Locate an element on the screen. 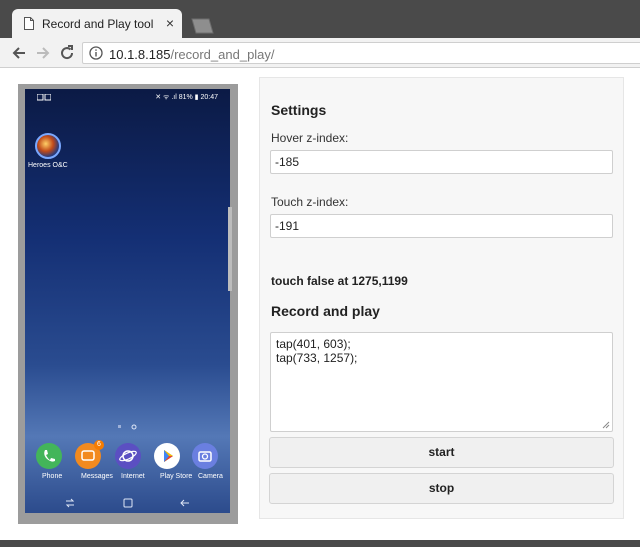 This screenshot has height=547, width=640. dock-label-camera: Camera is located at coordinates (210, 476).